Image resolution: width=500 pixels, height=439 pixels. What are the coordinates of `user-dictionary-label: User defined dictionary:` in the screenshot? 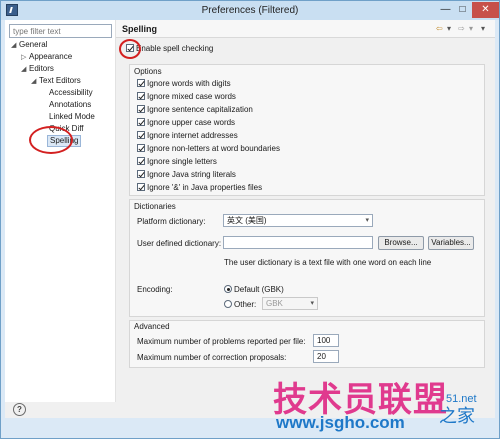 It's located at (179, 243).